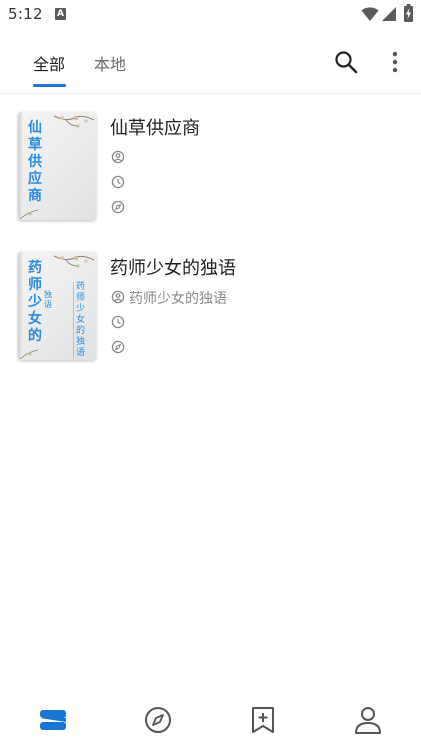 This screenshot has height=748, width=421. I want to click on book-cover: 药师少女的 独语 药师少女的独语, so click(57, 306).